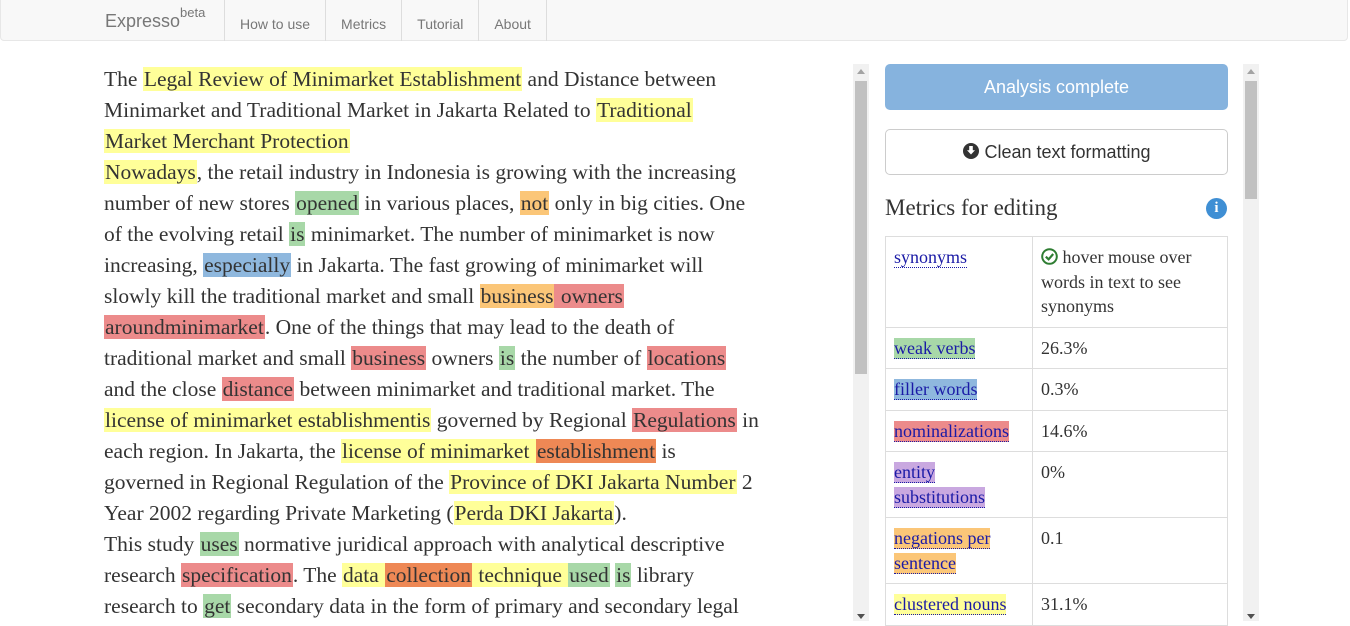  What do you see at coordinates (520, 575) in the screenshot?
I see `highlighted-word: technique` at bounding box center [520, 575].